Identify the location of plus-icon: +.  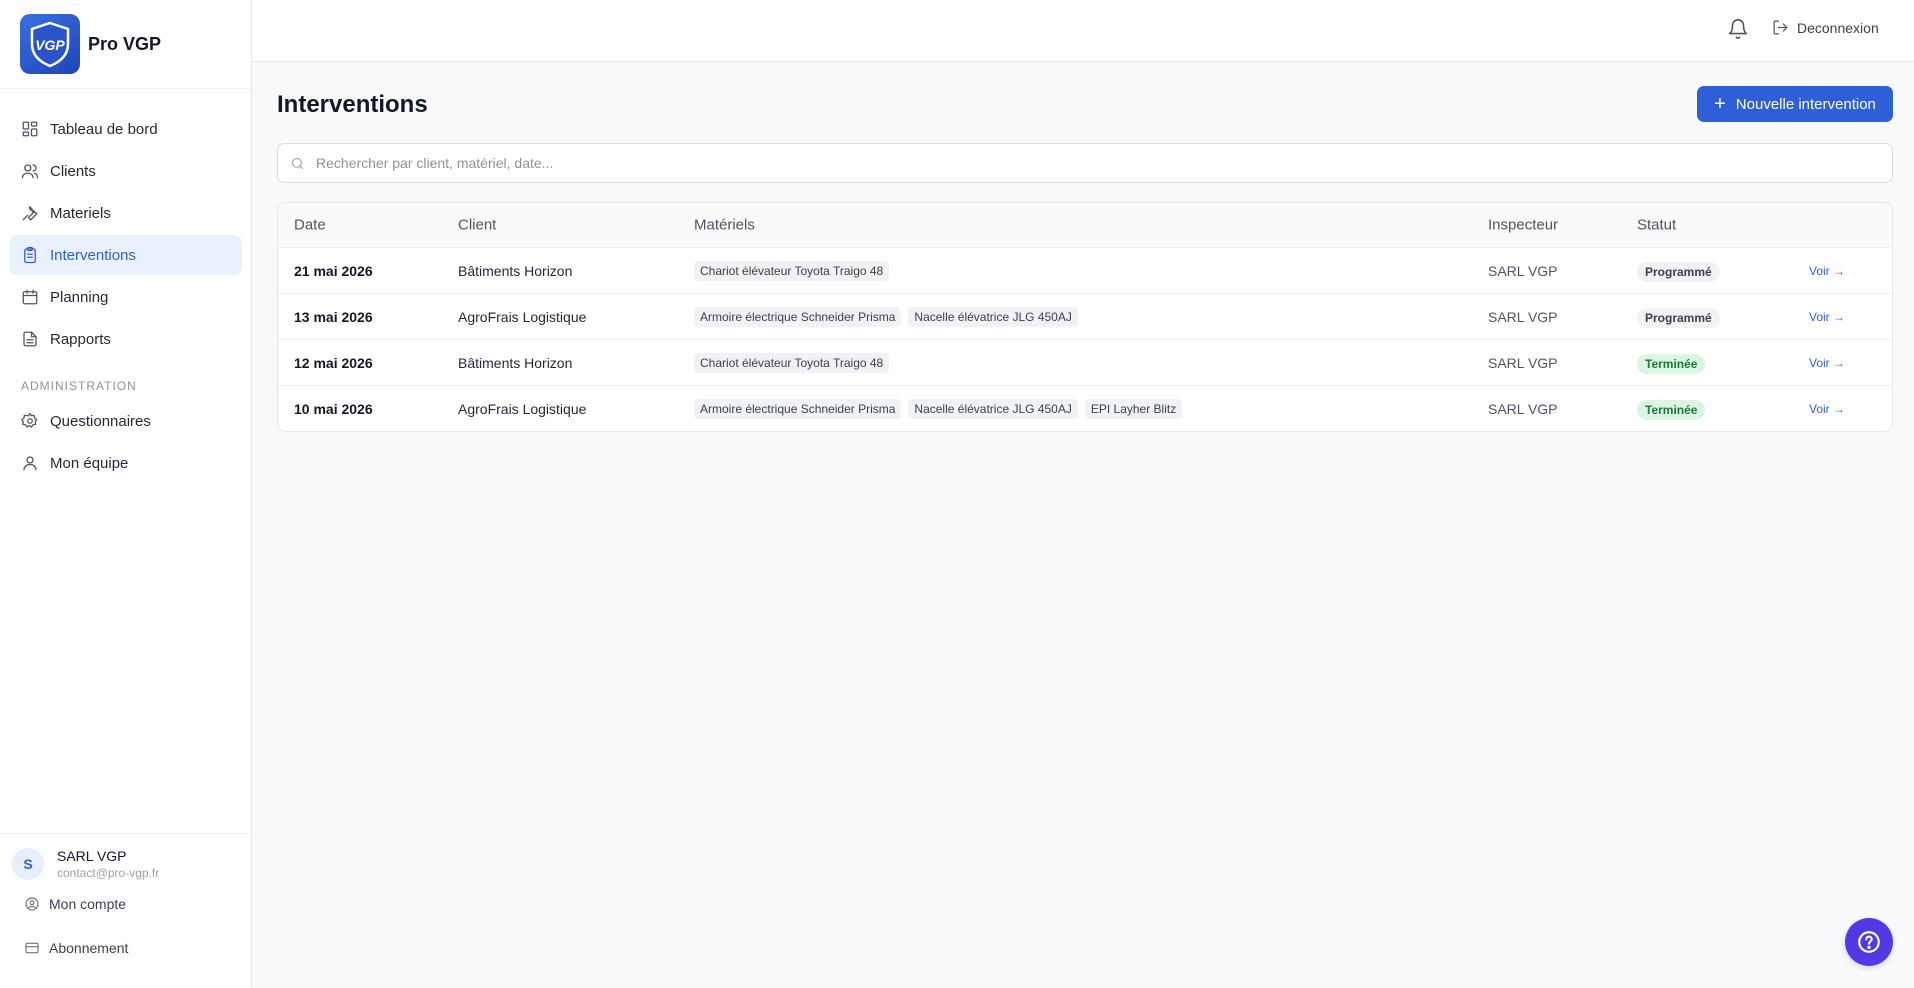
(1720, 104).